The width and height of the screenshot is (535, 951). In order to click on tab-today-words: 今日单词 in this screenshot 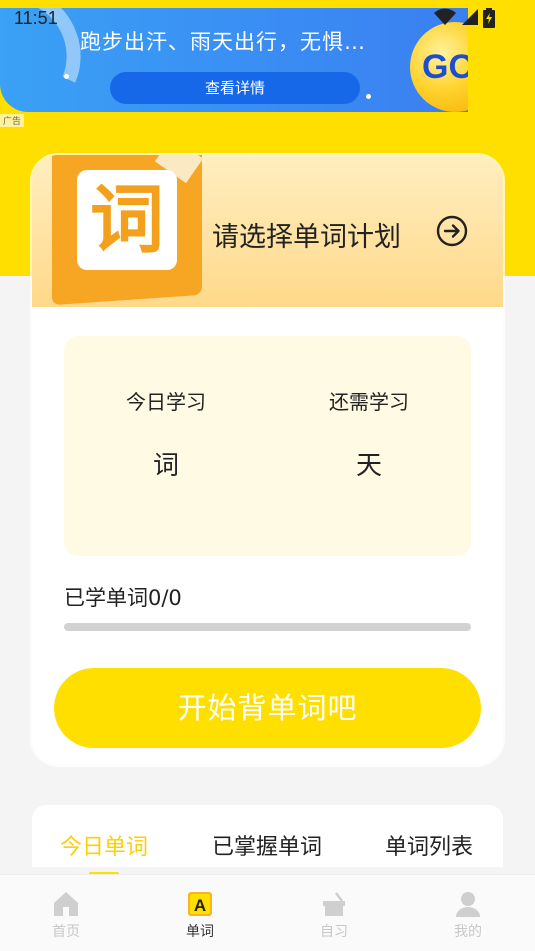, I will do `click(104, 845)`.